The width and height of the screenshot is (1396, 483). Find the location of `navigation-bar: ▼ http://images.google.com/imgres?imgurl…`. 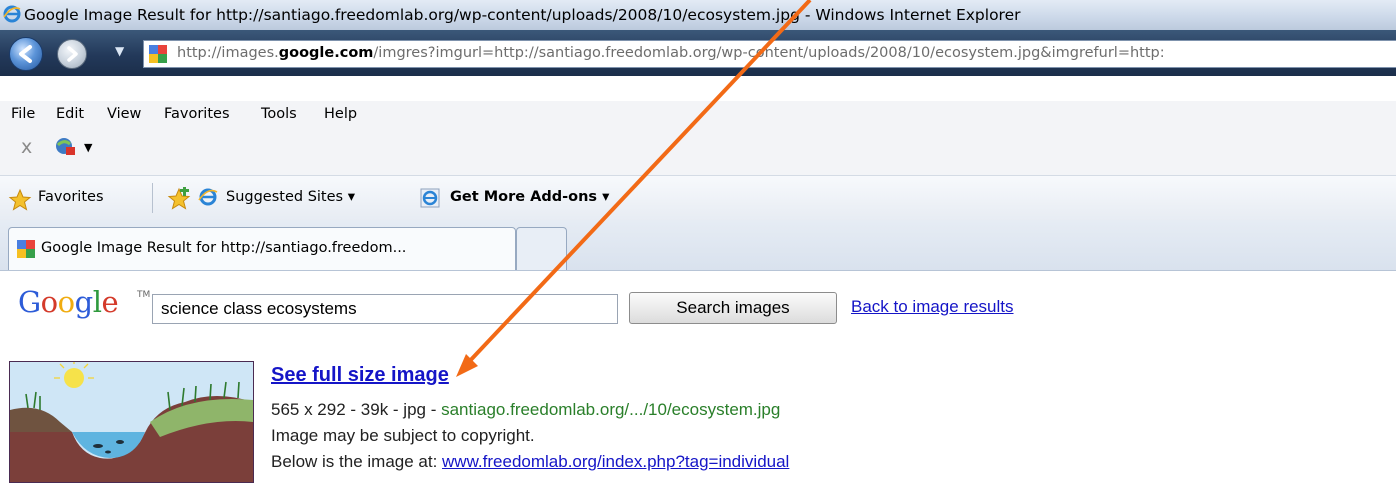

navigation-bar: ▼ http://images.google.com/imgres?imgurl… is located at coordinates (698, 53).